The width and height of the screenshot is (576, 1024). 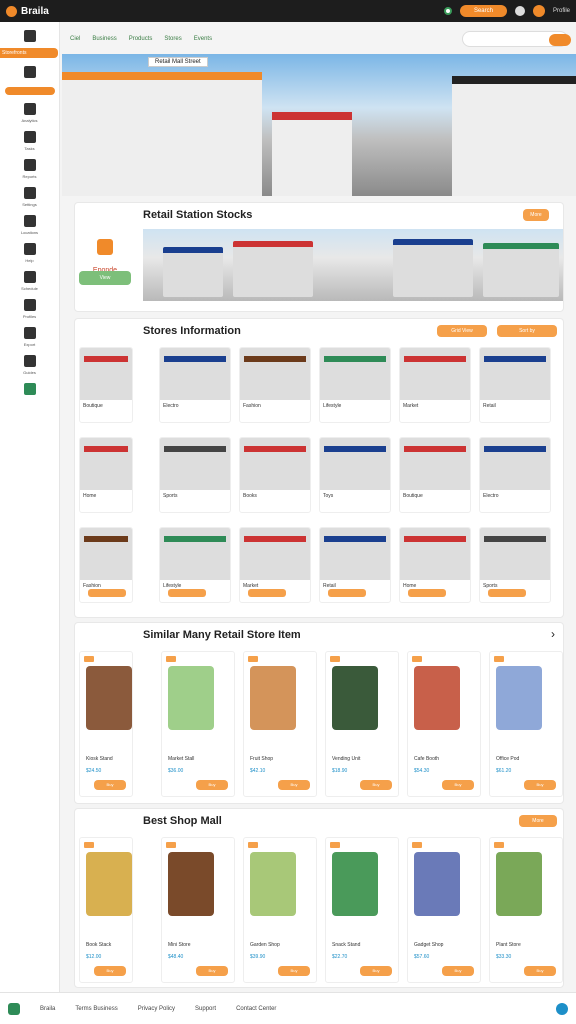 I want to click on sidebar-item-store, so click(x=29, y=390).